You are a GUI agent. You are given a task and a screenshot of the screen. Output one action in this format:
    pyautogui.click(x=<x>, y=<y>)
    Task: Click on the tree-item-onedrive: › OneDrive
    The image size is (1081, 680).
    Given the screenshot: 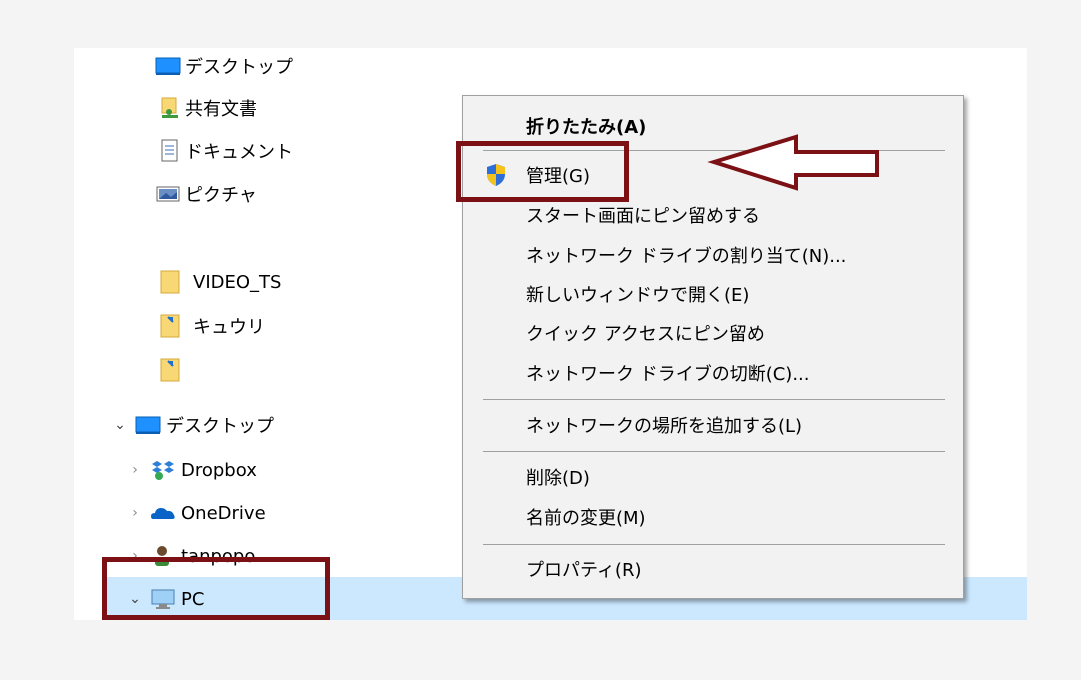 What is the action you would take?
    pyautogui.click(x=195, y=513)
    